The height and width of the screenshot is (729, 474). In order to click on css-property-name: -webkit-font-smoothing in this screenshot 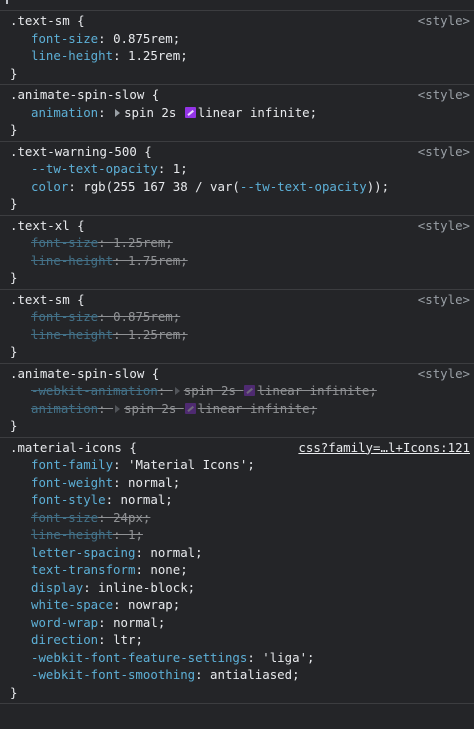, I will do `click(113, 674)`.